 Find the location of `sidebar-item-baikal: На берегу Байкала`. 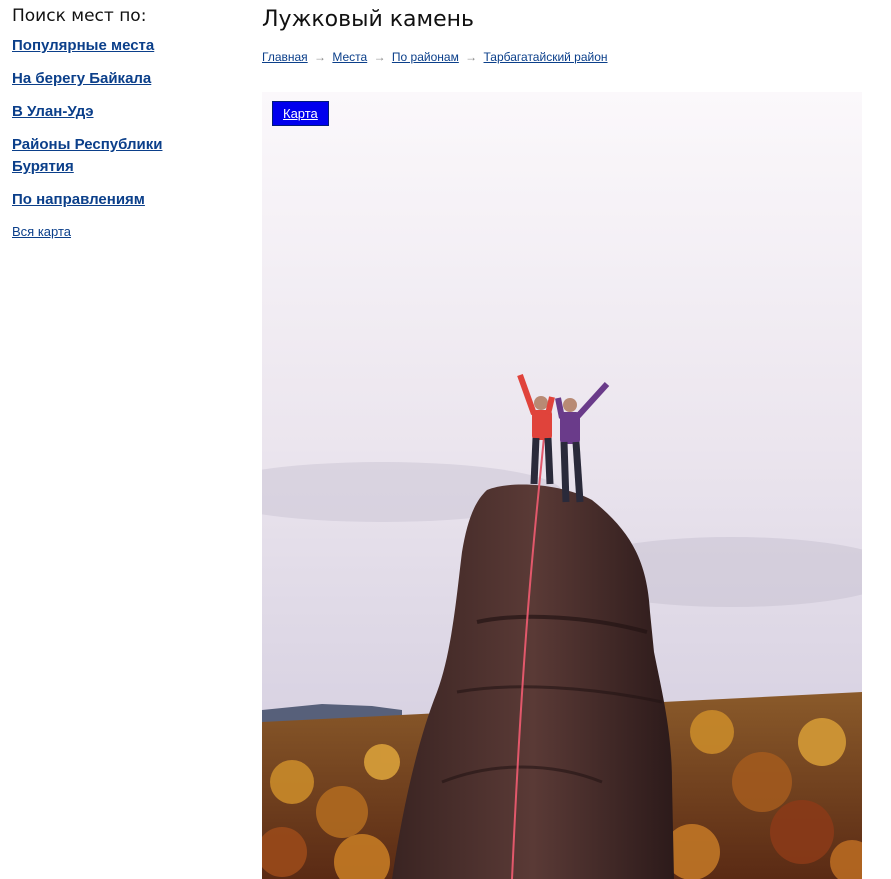

sidebar-item-baikal: На берегу Байкала is located at coordinates (127, 79).